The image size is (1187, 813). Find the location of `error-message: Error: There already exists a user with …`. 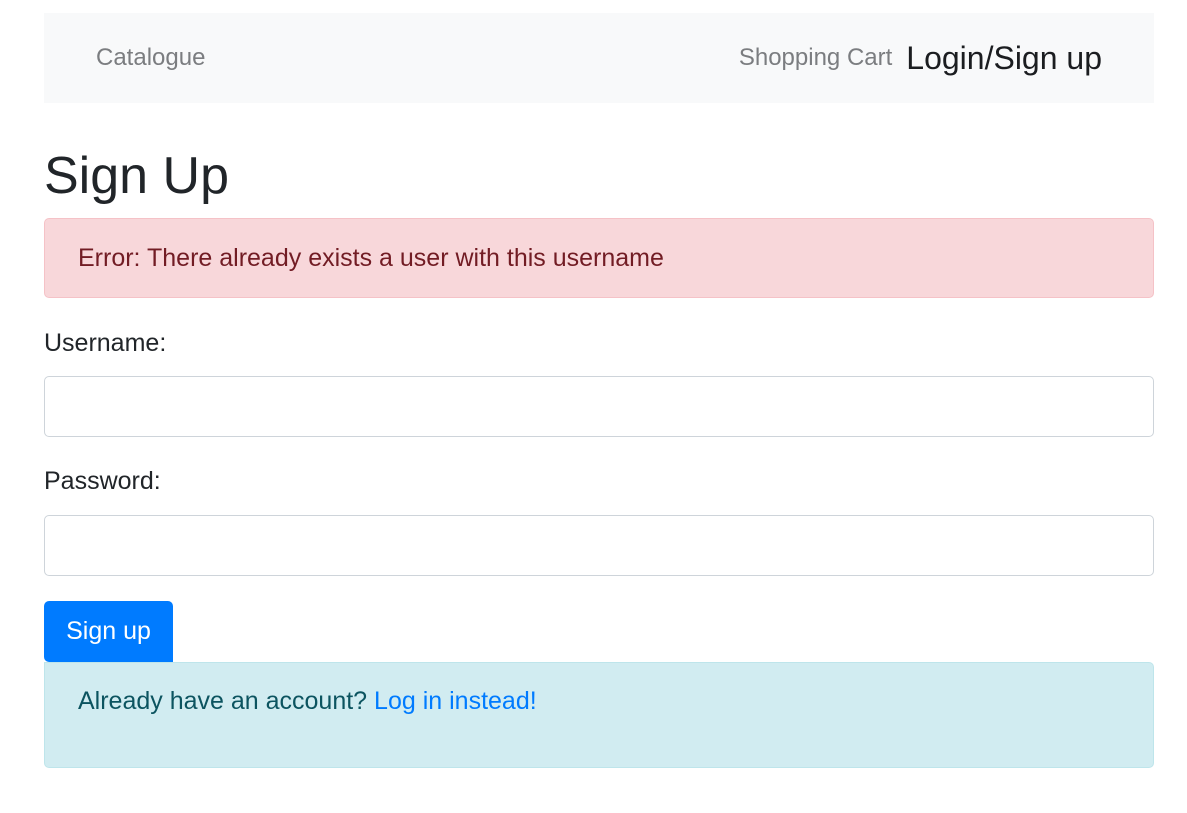

error-message: Error: There already exists a user with … is located at coordinates (371, 257).